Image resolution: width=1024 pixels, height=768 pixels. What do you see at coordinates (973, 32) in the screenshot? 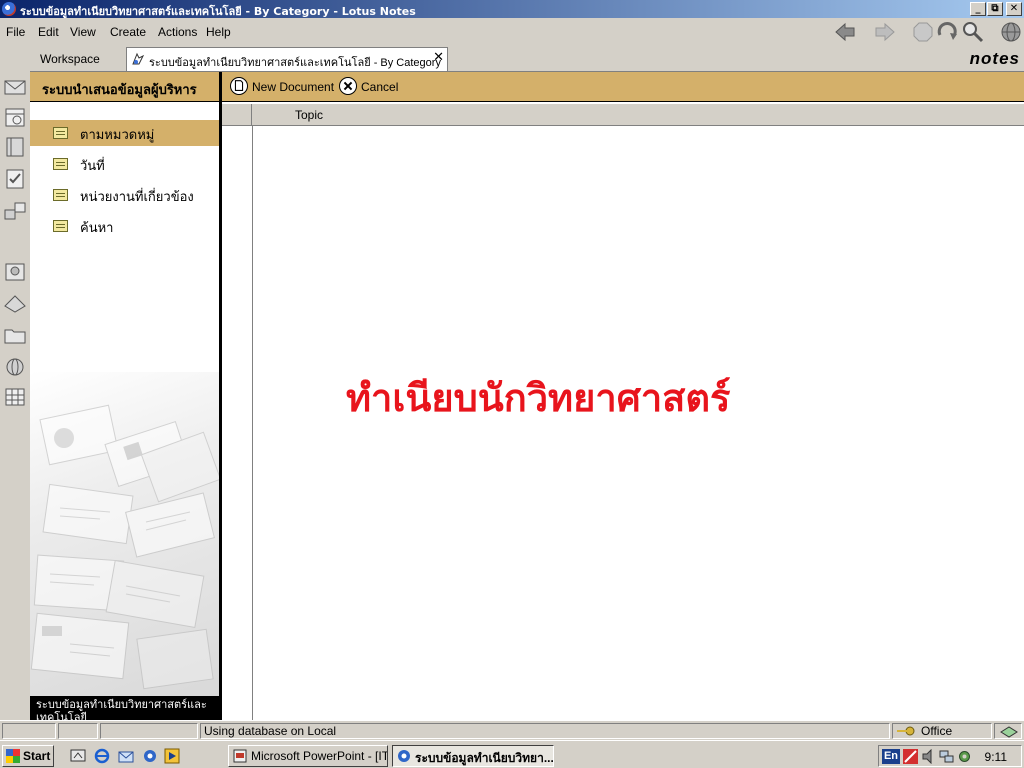
I see `search-icon` at bounding box center [973, 32].